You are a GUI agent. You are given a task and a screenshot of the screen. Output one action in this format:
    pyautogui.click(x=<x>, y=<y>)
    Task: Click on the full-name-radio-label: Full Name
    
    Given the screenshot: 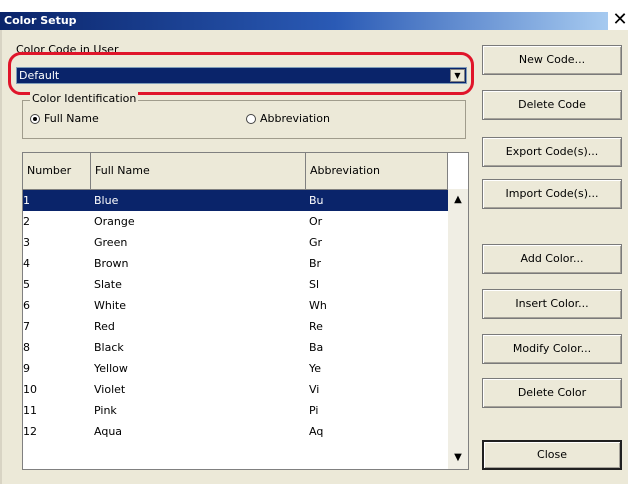 What is the action you would take?
    pyautogui.click(x=71, y=118)
    